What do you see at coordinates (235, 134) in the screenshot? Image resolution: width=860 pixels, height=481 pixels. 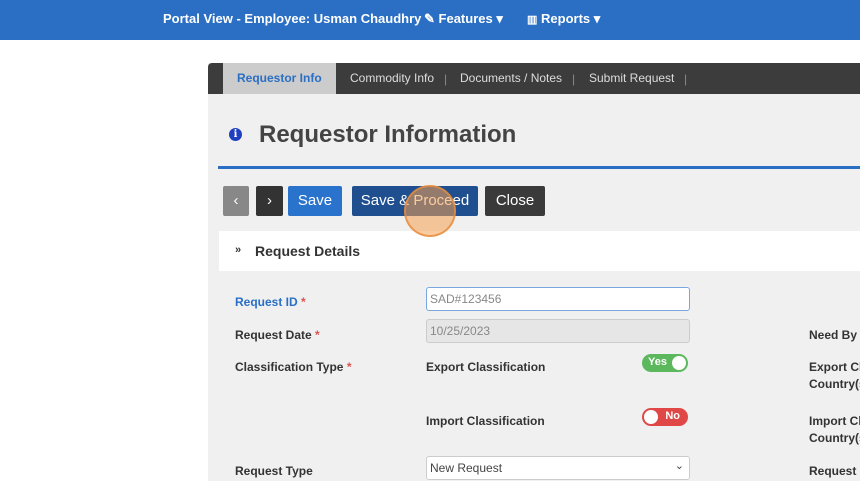 I see `info-icon: i` at bounding box center [235, 134].